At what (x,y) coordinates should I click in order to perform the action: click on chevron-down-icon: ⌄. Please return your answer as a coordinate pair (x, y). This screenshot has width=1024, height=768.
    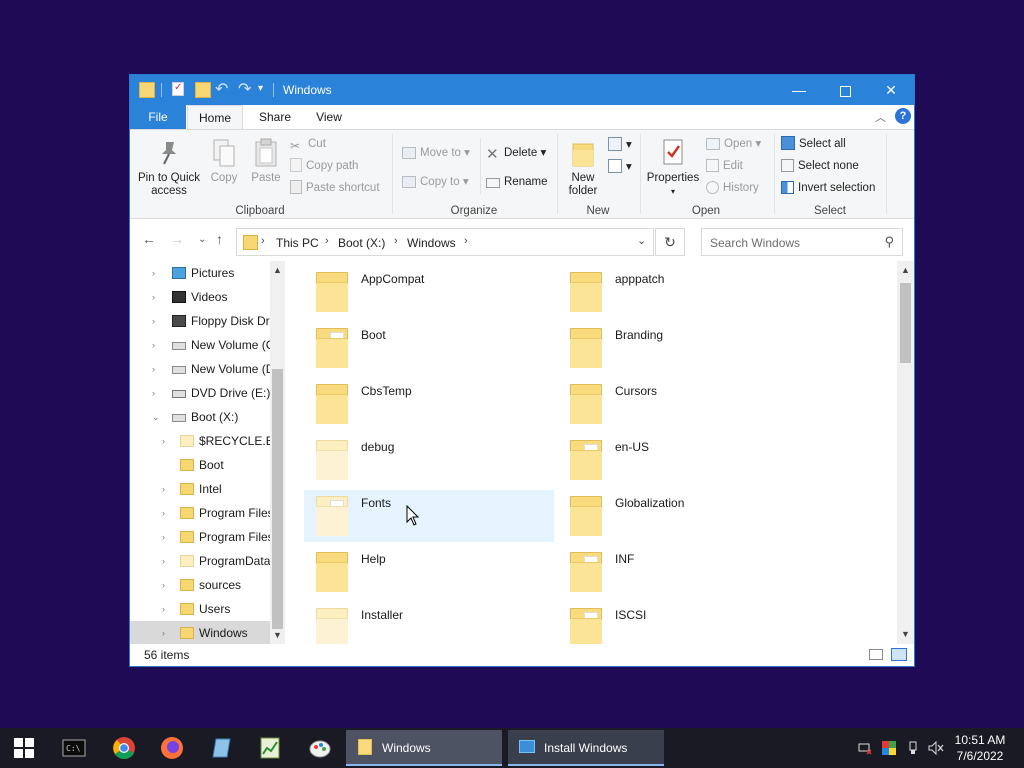
    Looking at the image, I should click on (156, 417).